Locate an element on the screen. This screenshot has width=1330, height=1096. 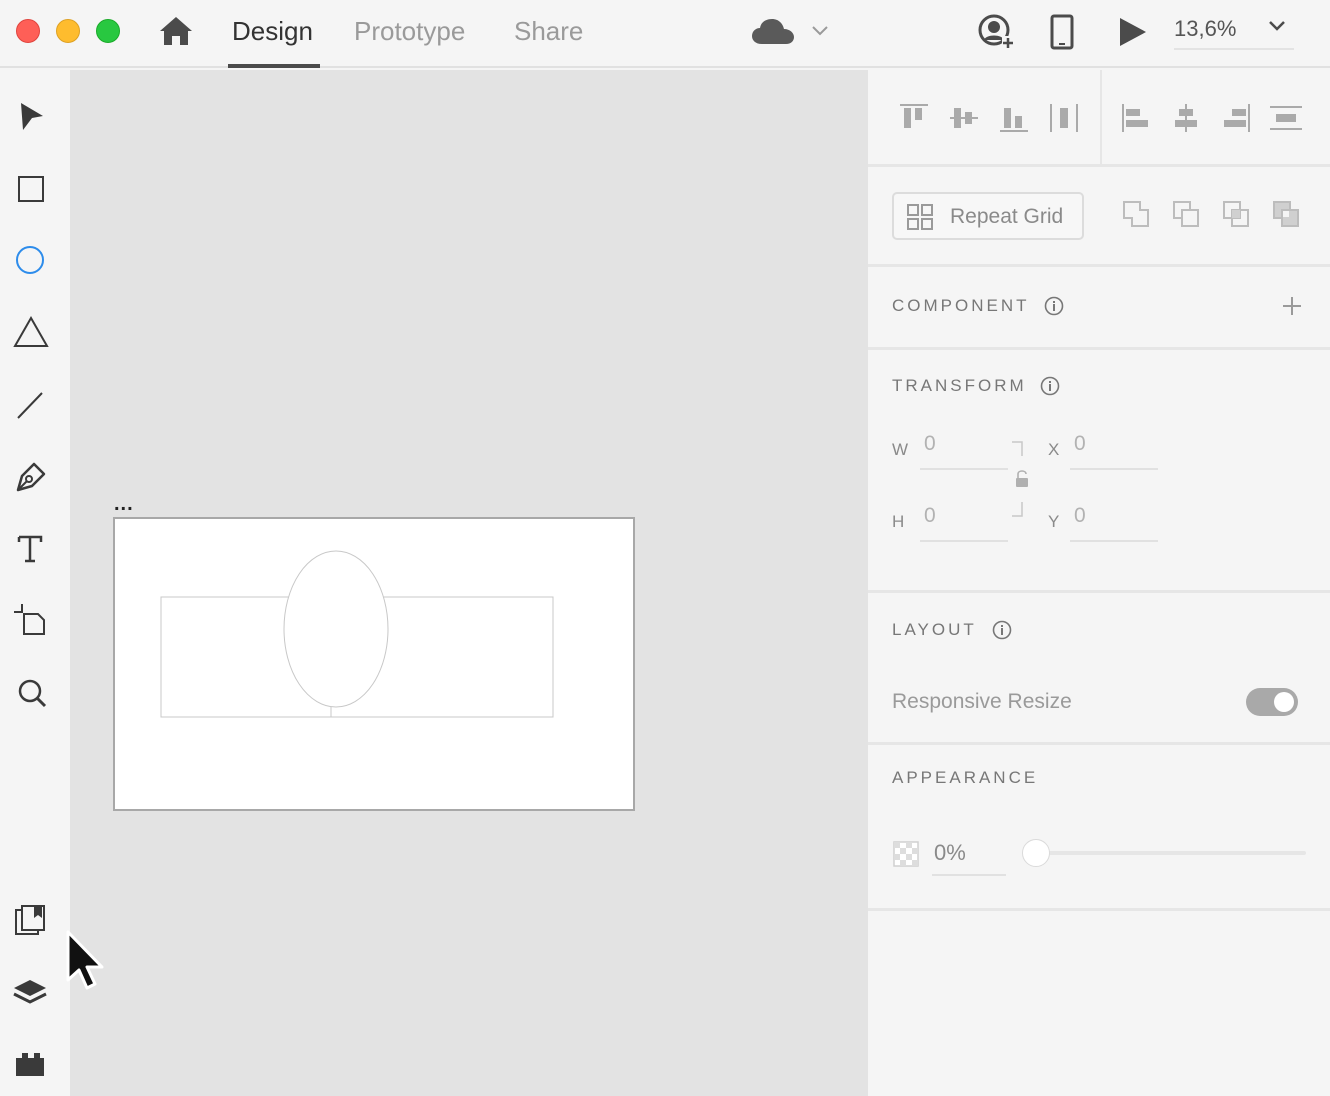
artboard-icon is located at coordinates (31, 621).